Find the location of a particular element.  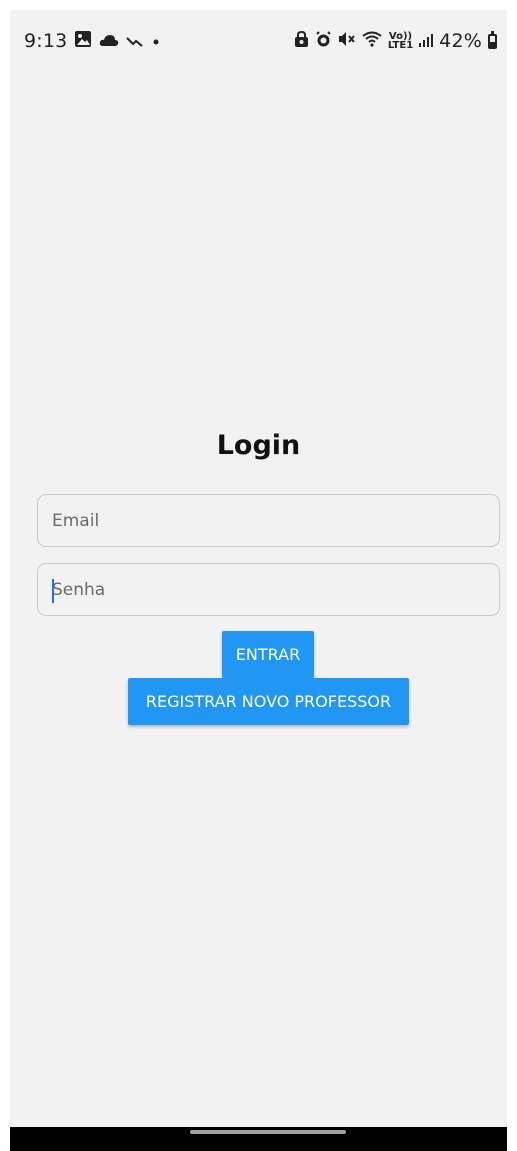

volte-indicator: Vo)) LTE1 is located at coordinates (400, 41).